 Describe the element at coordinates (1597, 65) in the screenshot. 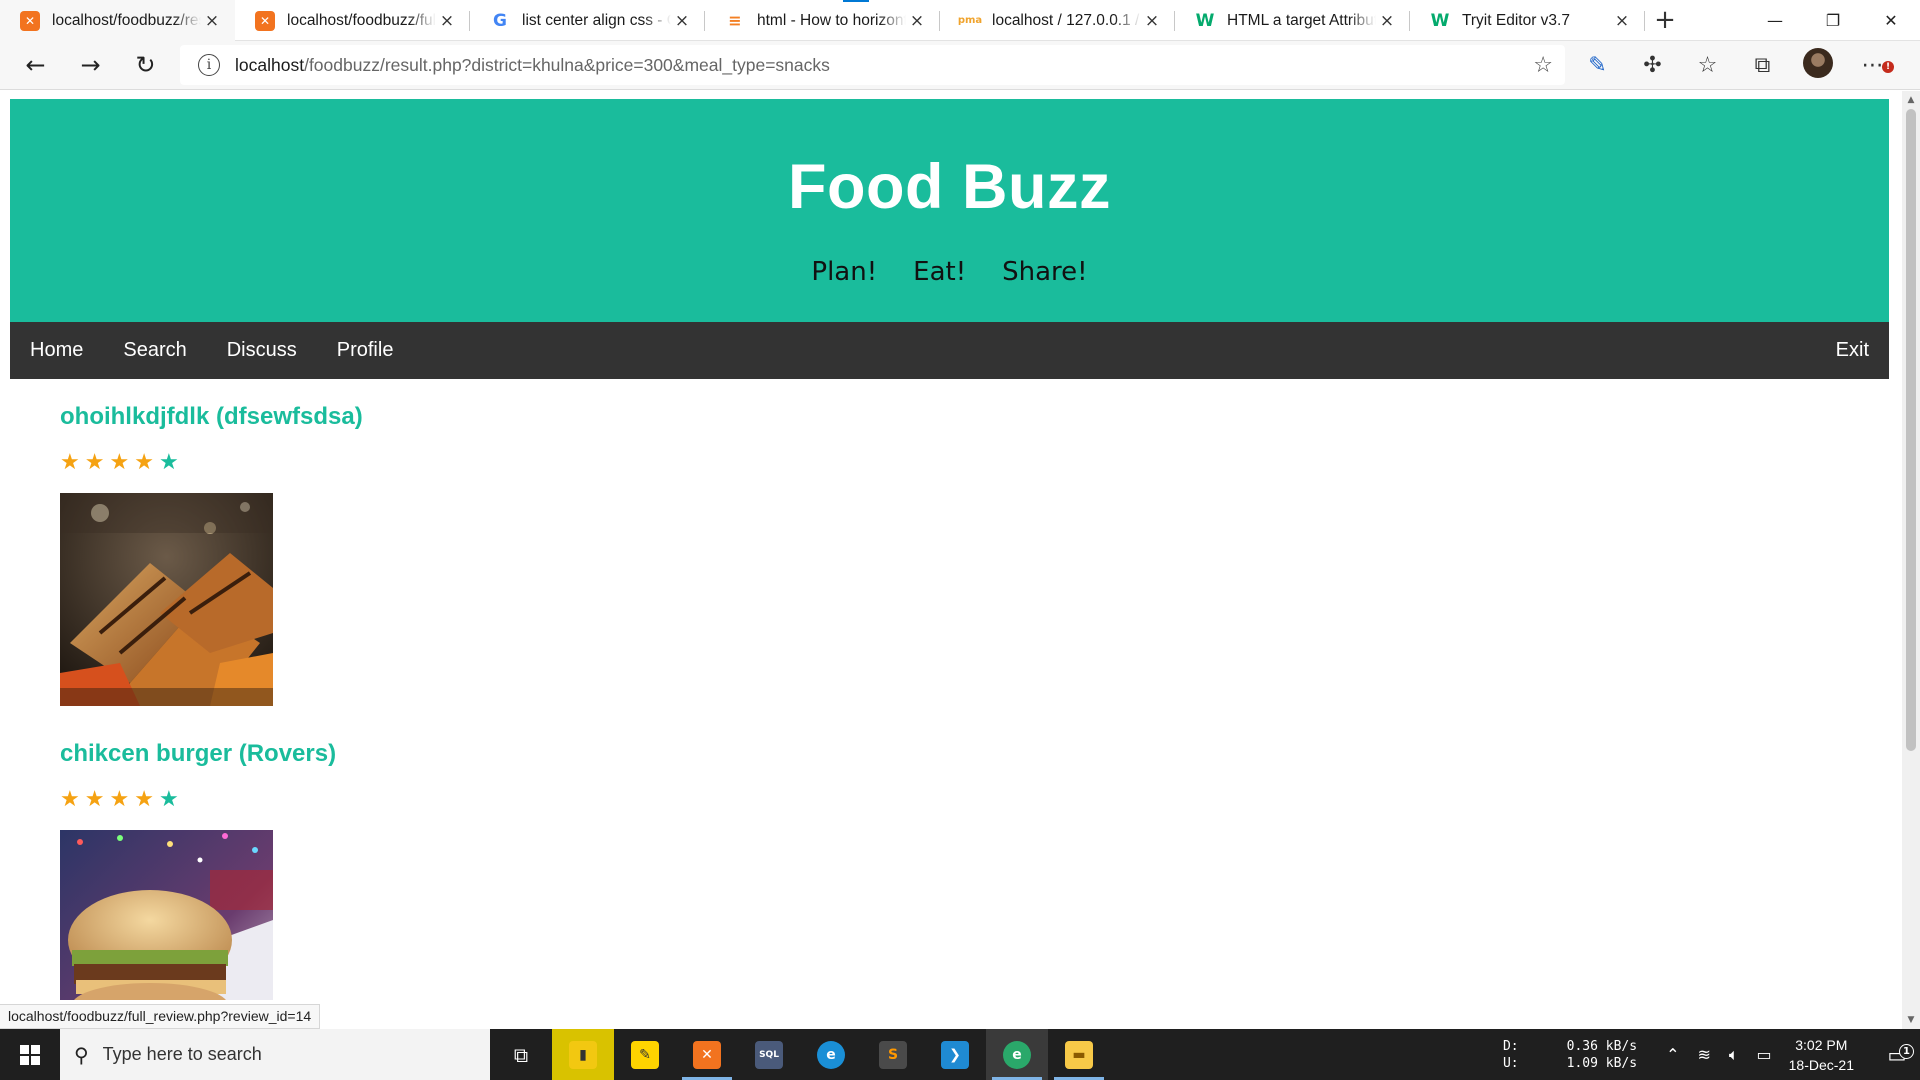

I see `web-capture-icon: ✎` at that location.